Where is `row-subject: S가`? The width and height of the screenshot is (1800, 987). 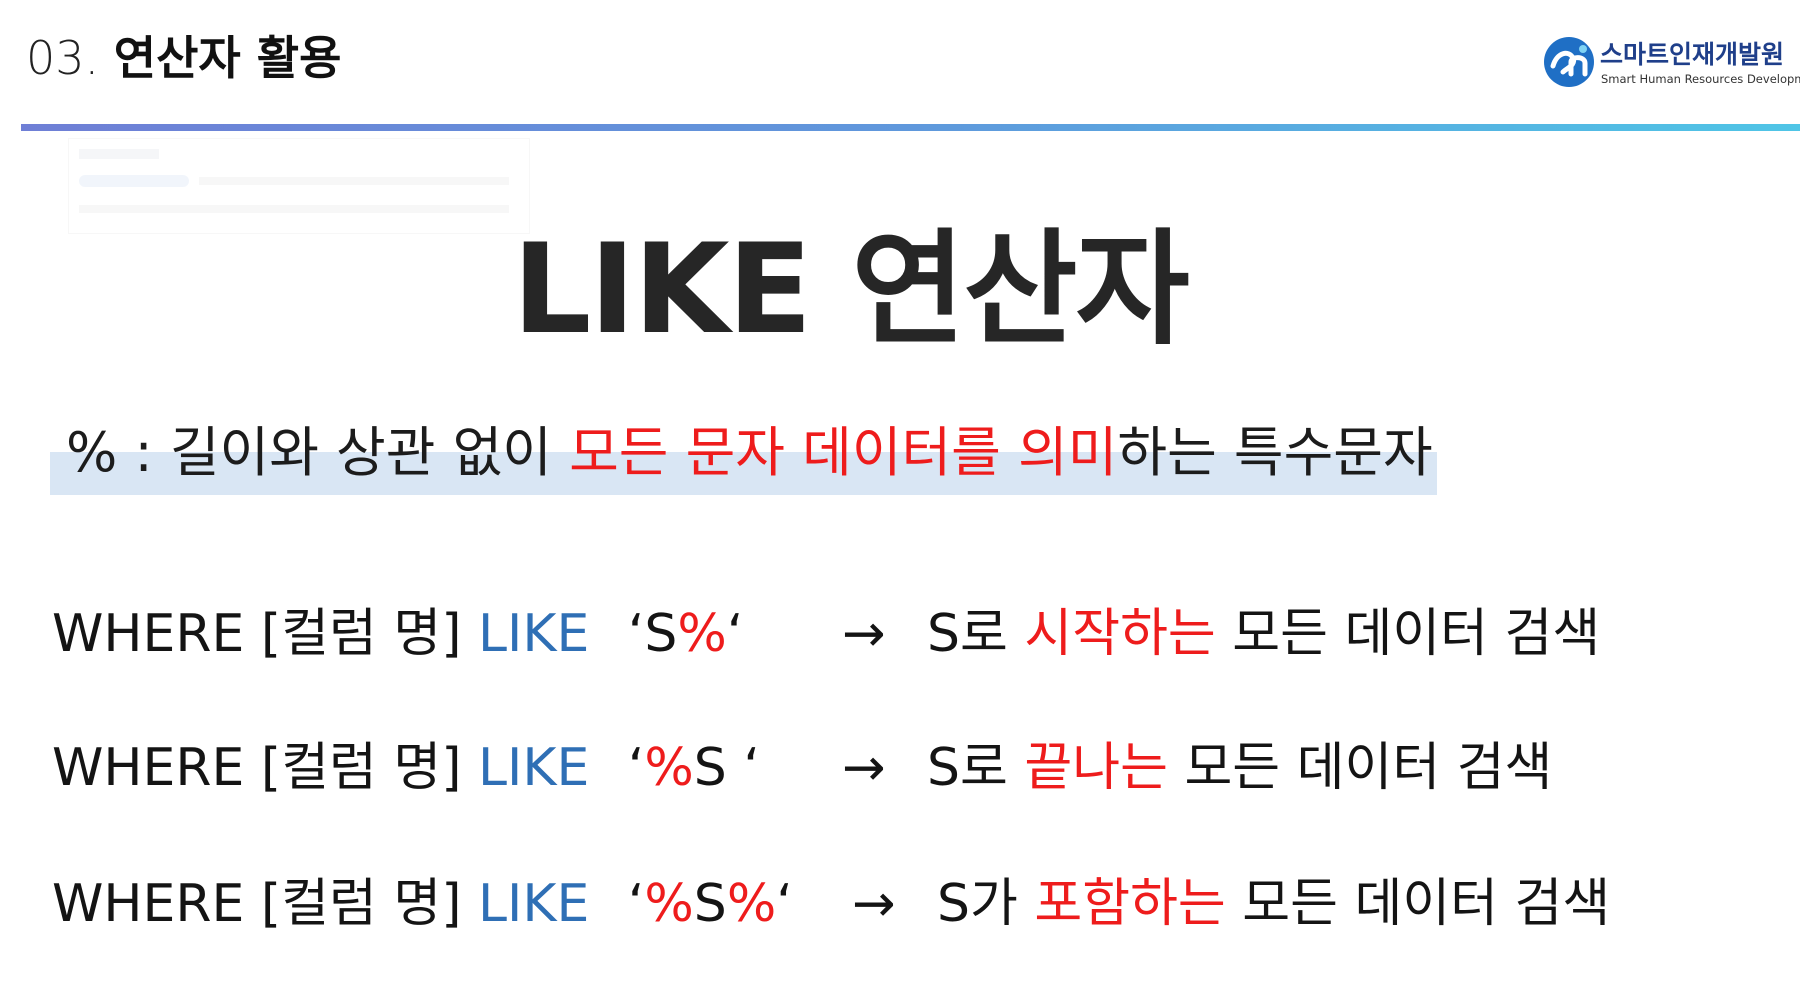
row-subject: S가 is located at coordinates (986, 904).